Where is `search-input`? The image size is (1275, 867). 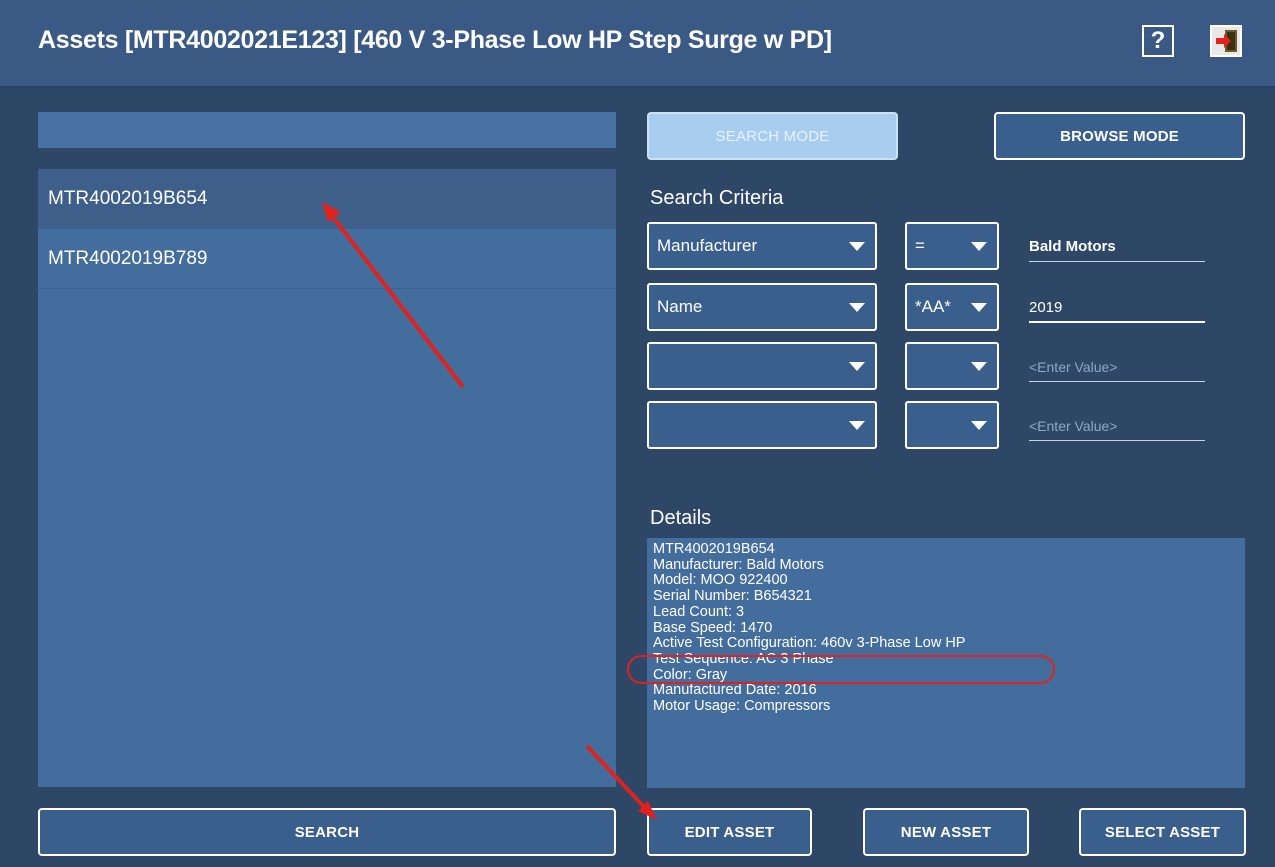 search-input is located at coordinates (327, 130).